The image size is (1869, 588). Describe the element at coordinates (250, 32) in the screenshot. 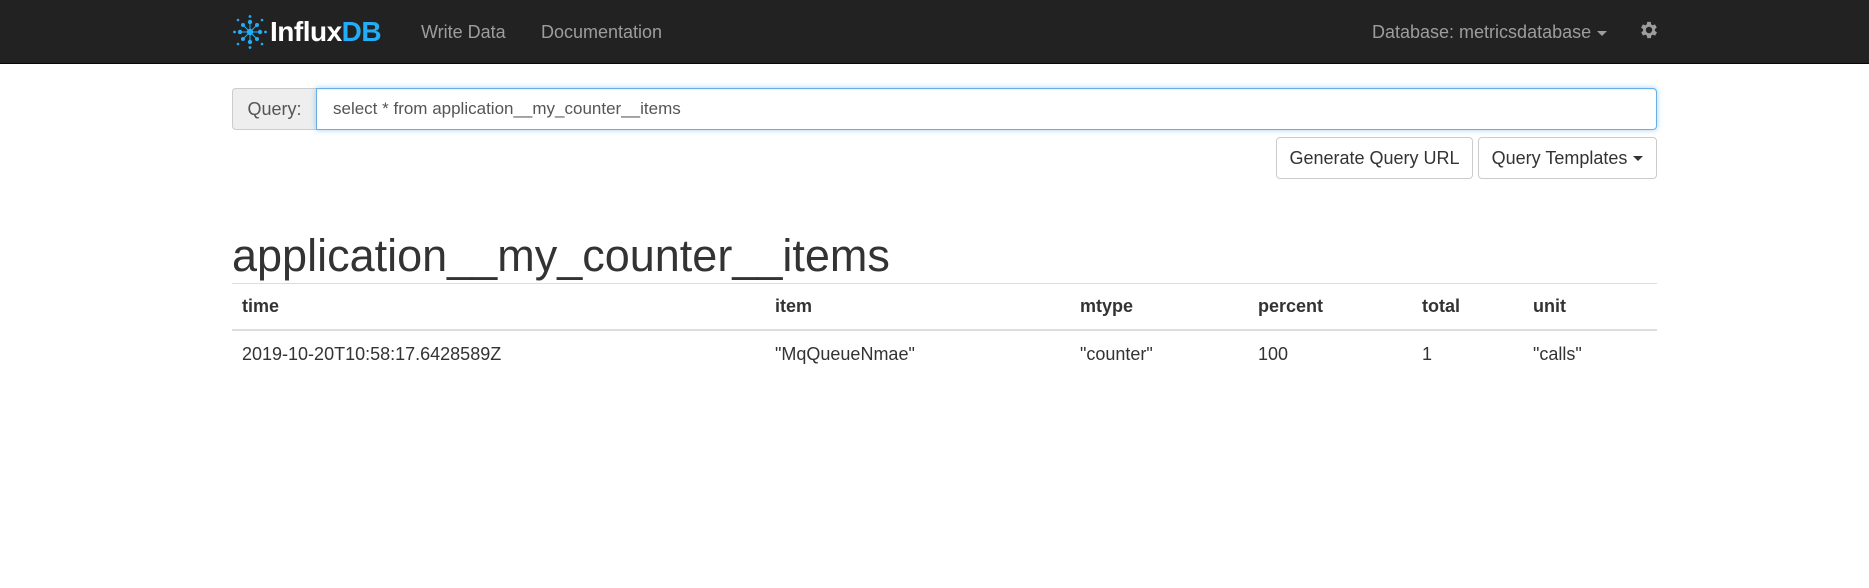

I see `influxdb-logo-icon` at that location.